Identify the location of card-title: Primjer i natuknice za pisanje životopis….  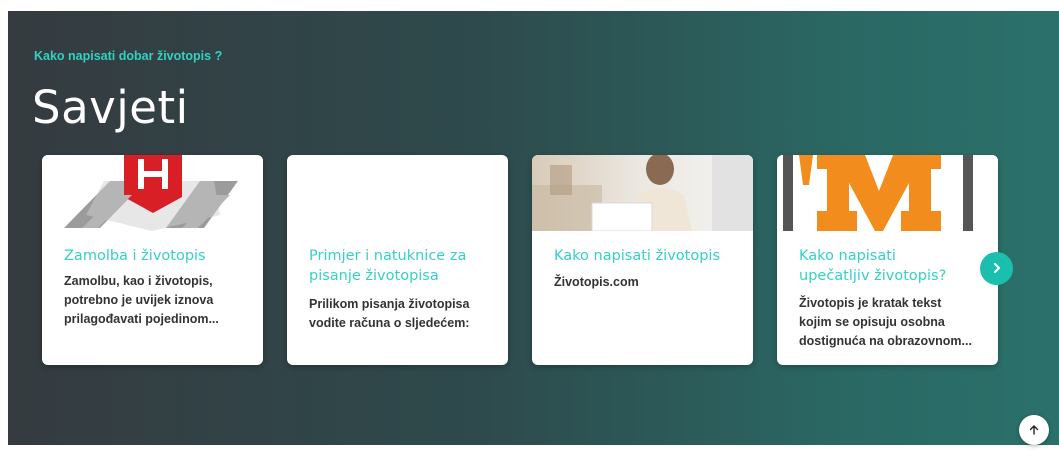
(388, 266).